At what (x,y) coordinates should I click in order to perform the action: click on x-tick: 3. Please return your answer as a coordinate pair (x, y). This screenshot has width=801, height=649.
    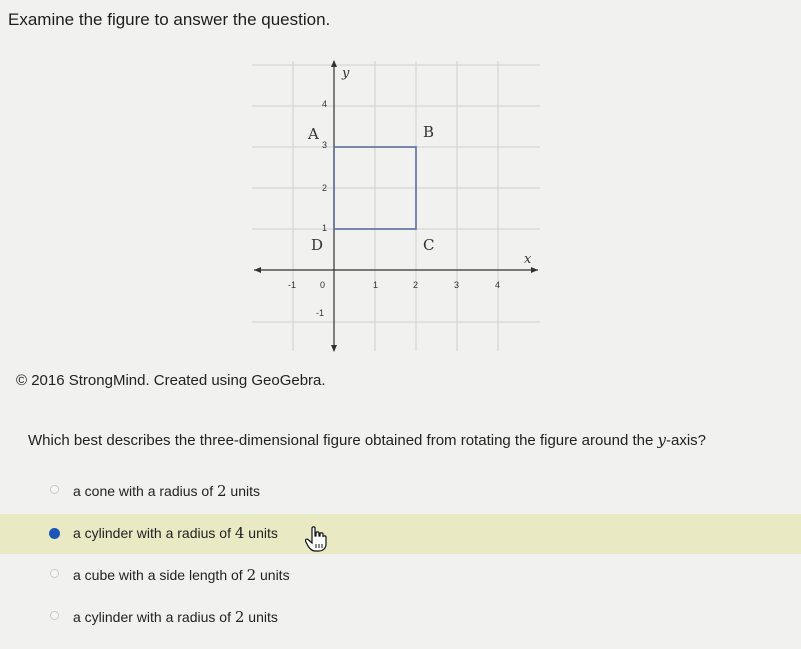
    Looking at the image, I should click on (456, 285).